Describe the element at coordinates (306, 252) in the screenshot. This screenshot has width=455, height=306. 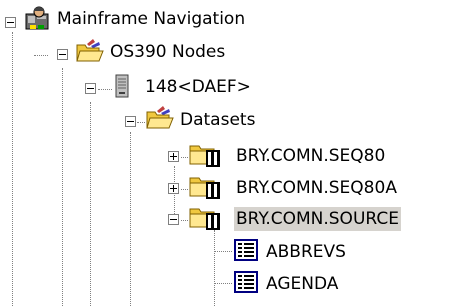
I see `node-label-abbrevs: ABBREVS` at that location.